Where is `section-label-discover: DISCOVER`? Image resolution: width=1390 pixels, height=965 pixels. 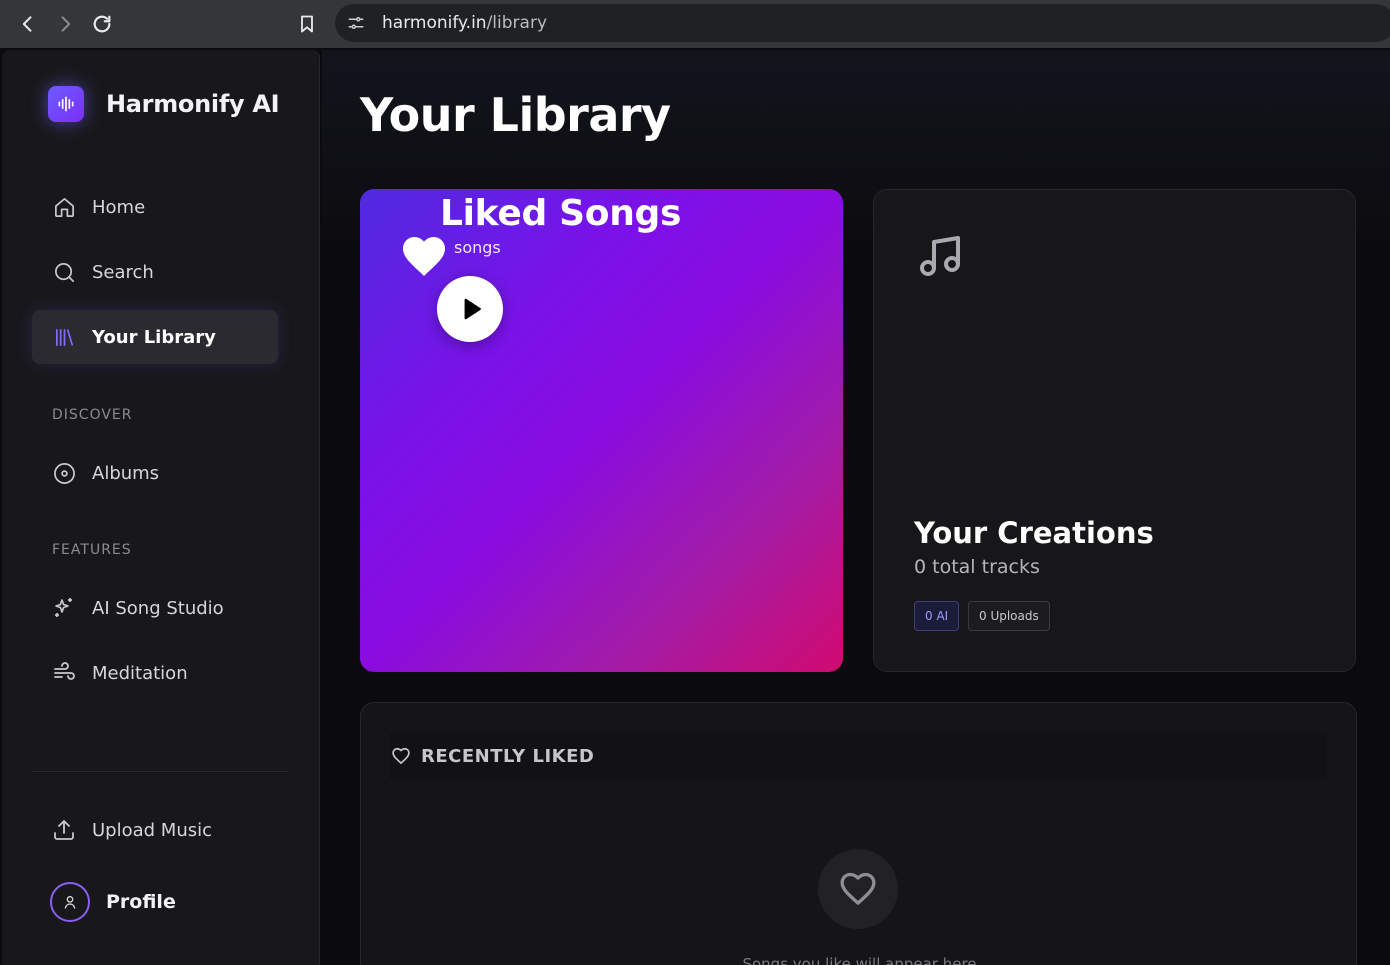 section-label-discover: DISCOVER is located at coordinates (92, 415).